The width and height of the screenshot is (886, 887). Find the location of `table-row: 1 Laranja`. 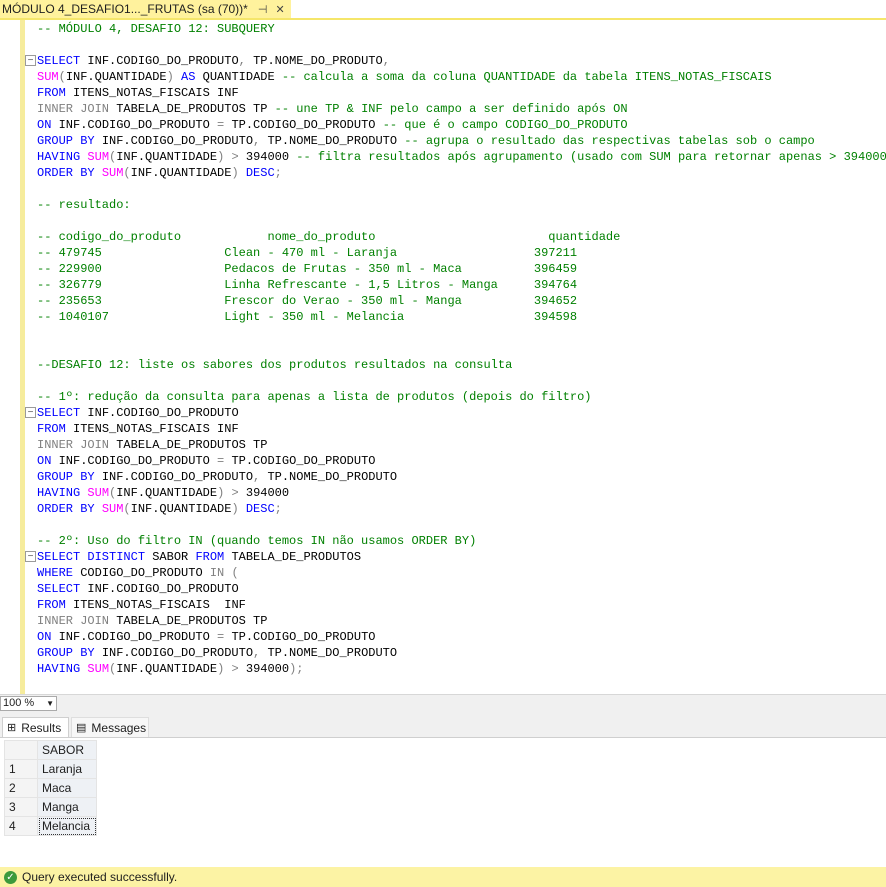

table-row: 1 Laranja is located at coordinates (50, 769).